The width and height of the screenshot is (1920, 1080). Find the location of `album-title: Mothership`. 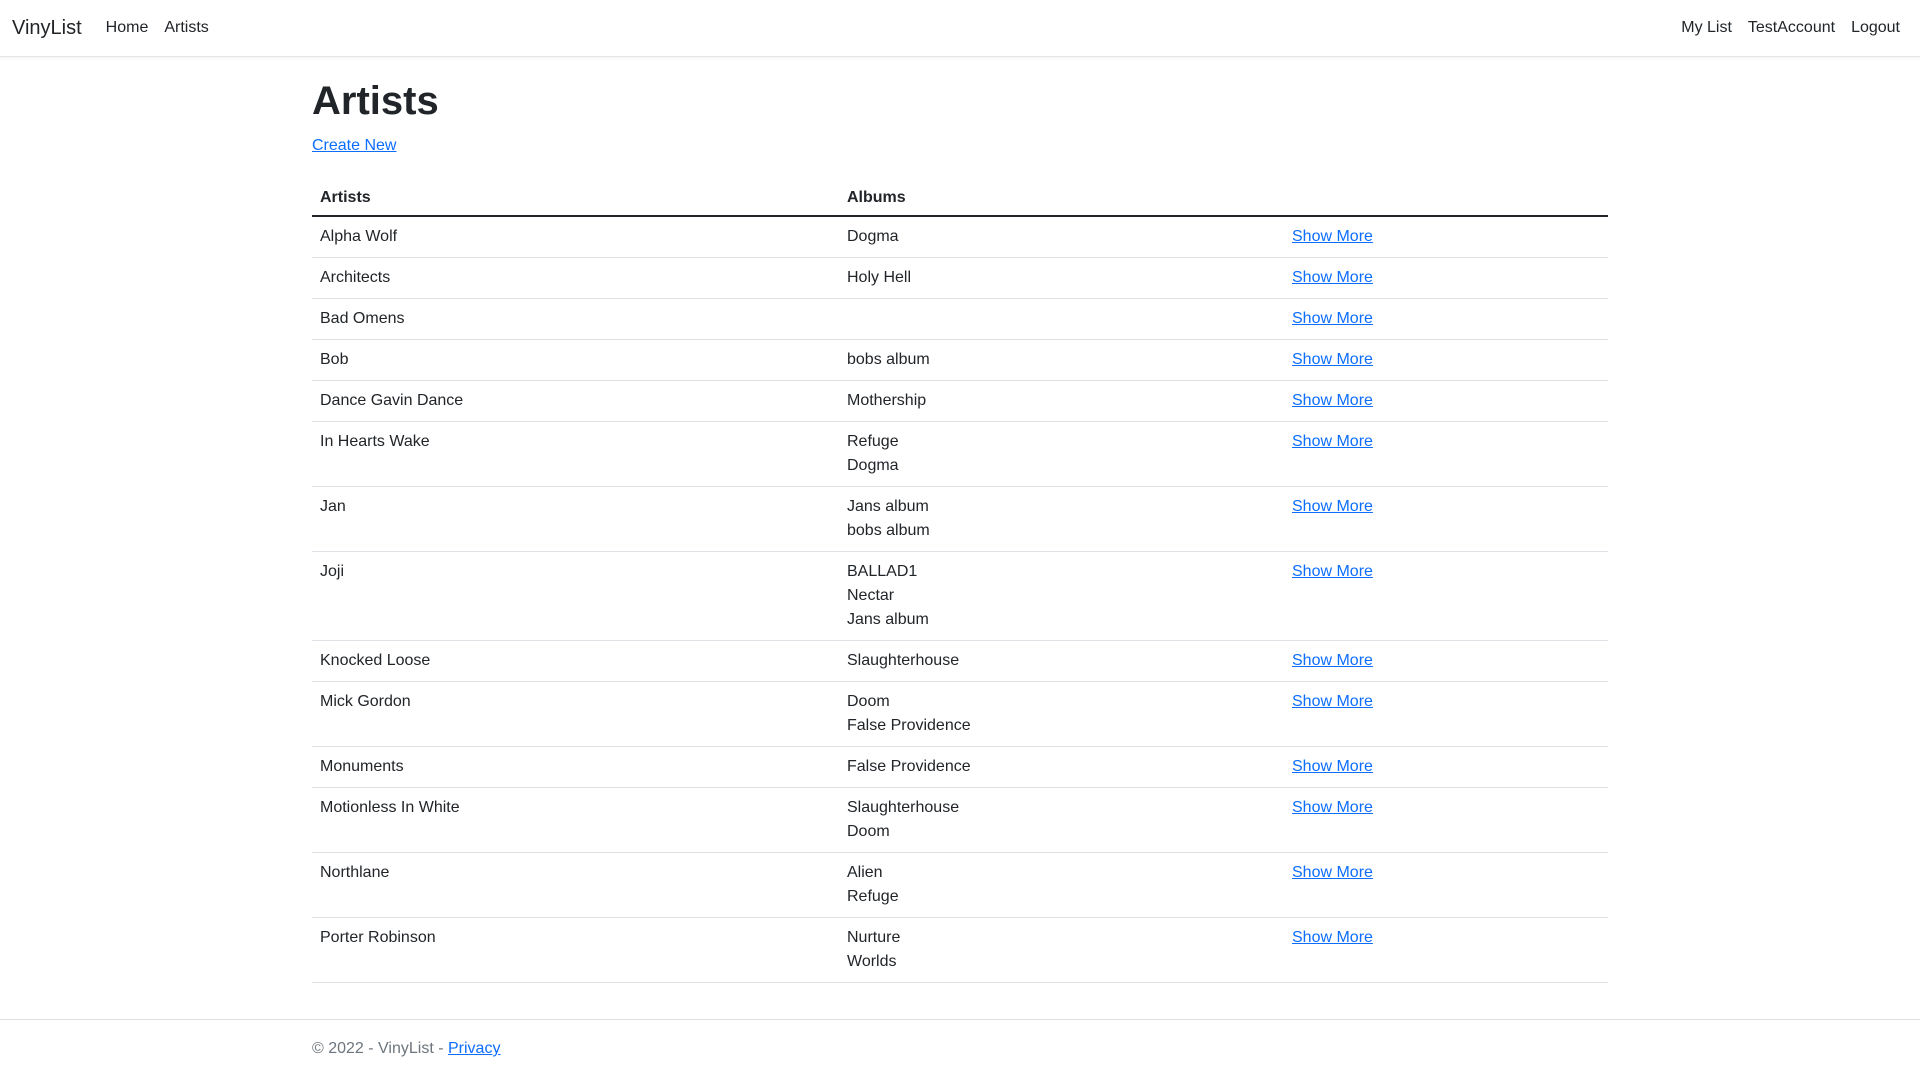

album-title: Mothership is located at coordinates (887, 400).